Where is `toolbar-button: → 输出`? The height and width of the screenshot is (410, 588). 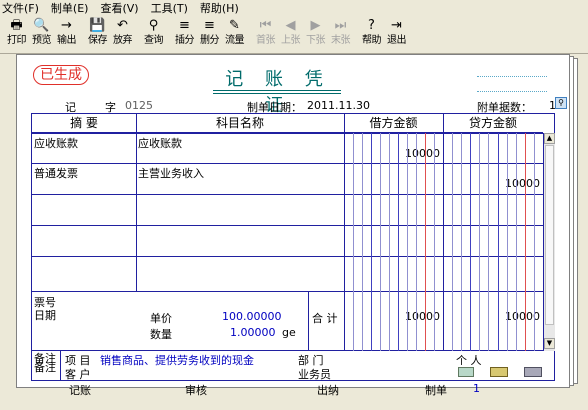 toolbar-button: → 输出 is located at coordinates (66, 35).